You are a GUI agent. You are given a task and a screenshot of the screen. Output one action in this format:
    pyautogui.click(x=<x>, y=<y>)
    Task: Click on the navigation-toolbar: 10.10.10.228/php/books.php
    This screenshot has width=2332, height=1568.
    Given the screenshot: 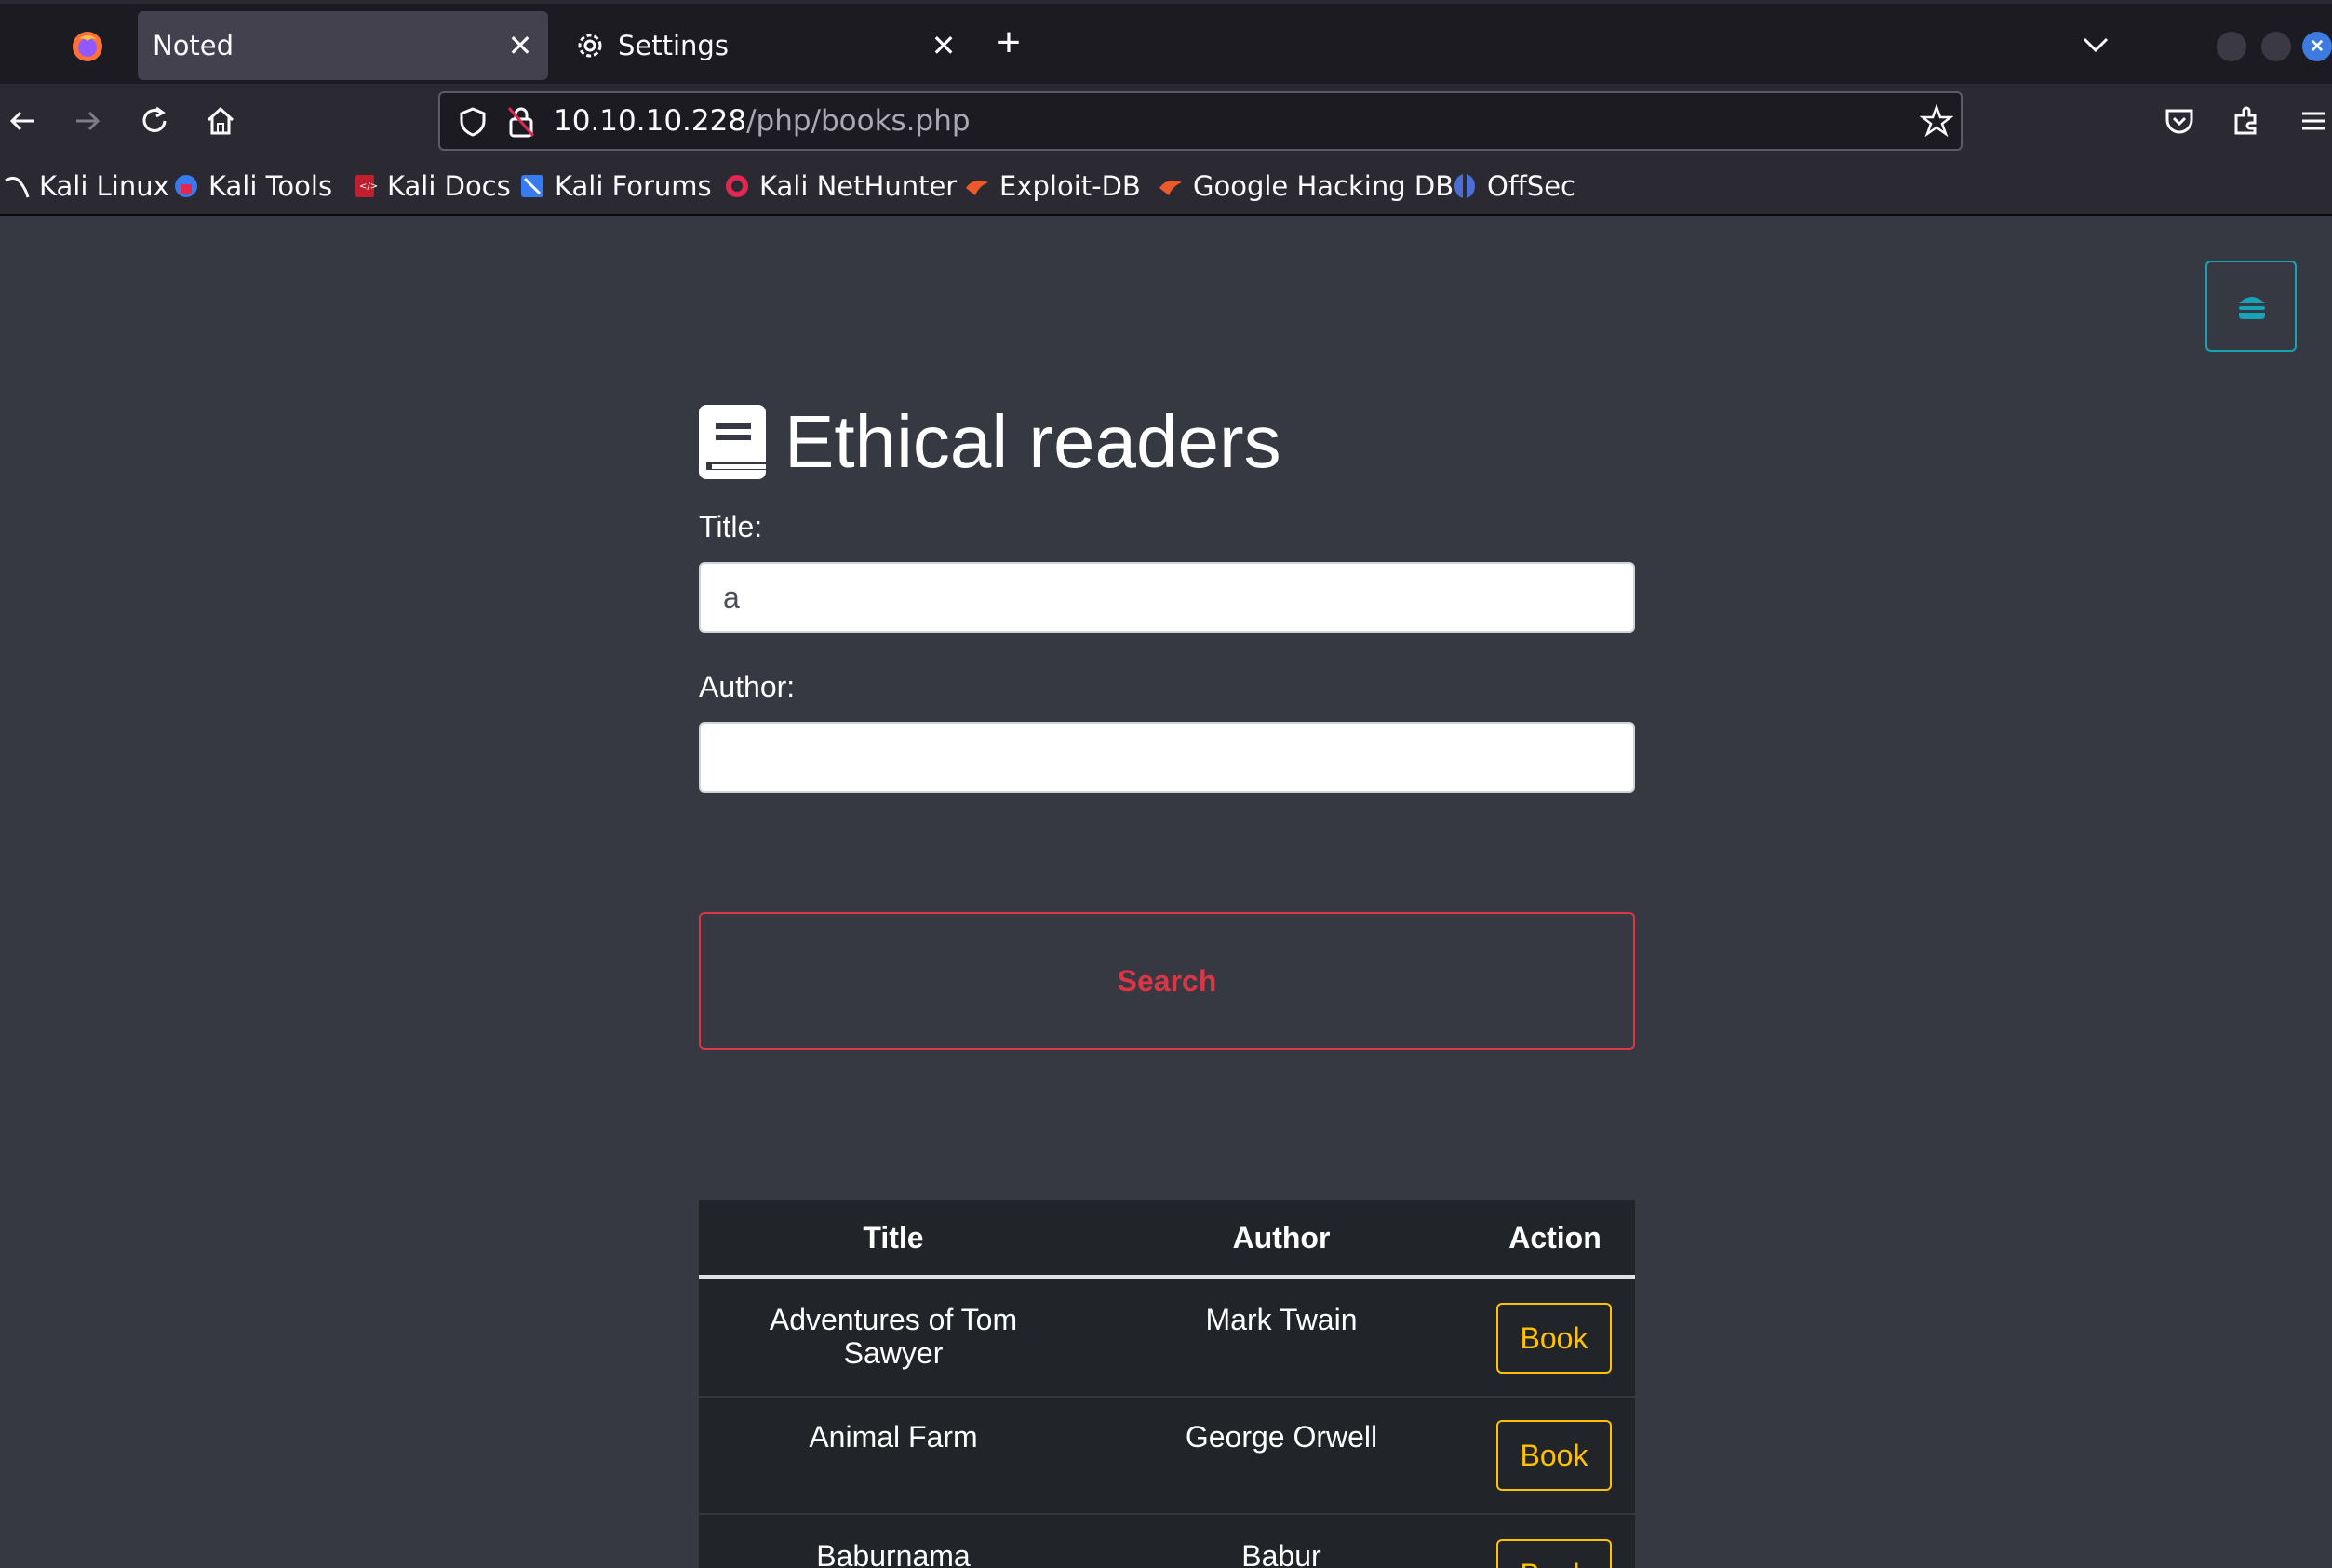 What is the action you would take?
    pyautogui.click(x=1166, y=122)
    